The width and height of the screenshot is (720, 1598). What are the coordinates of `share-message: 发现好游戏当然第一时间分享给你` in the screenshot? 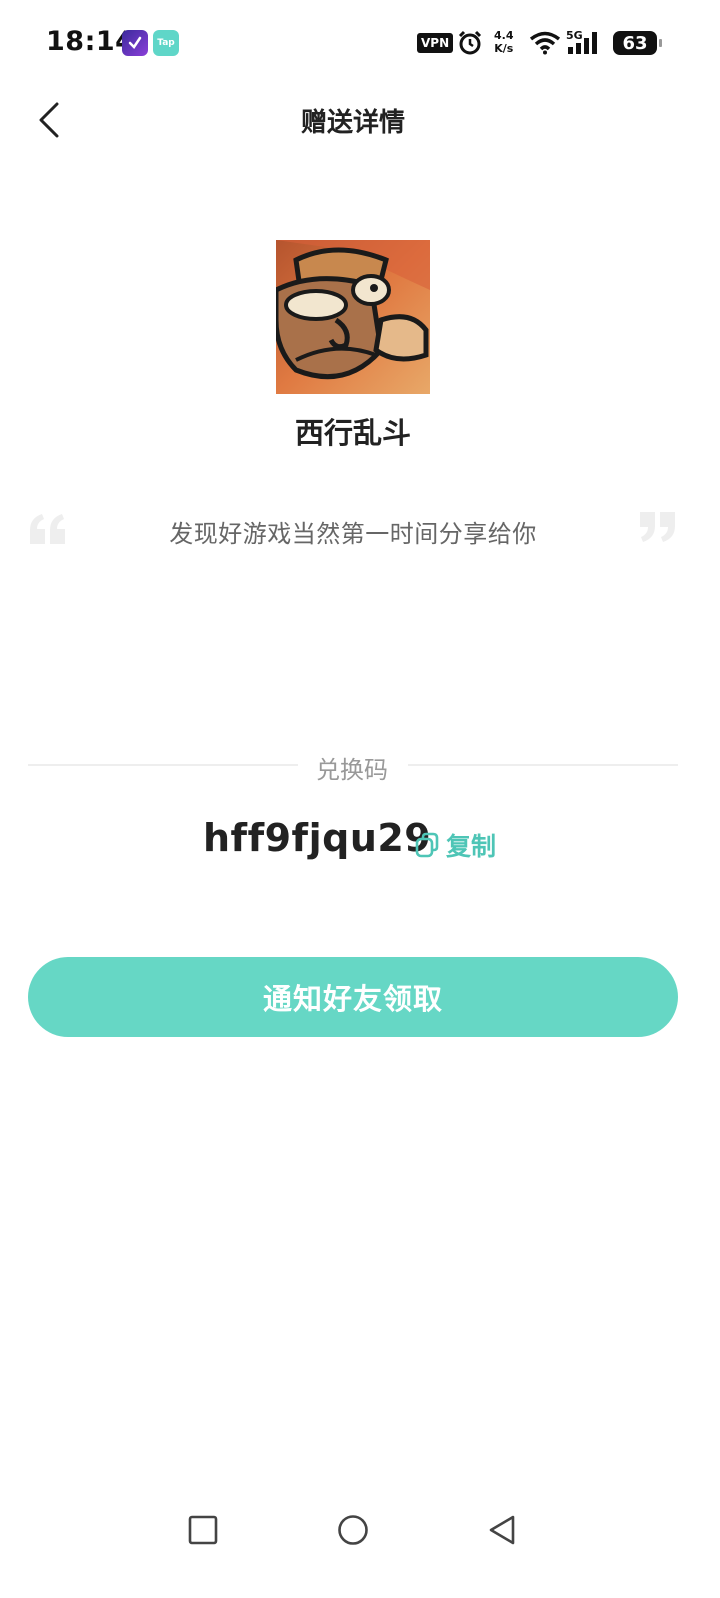 It's located at (353, 534).